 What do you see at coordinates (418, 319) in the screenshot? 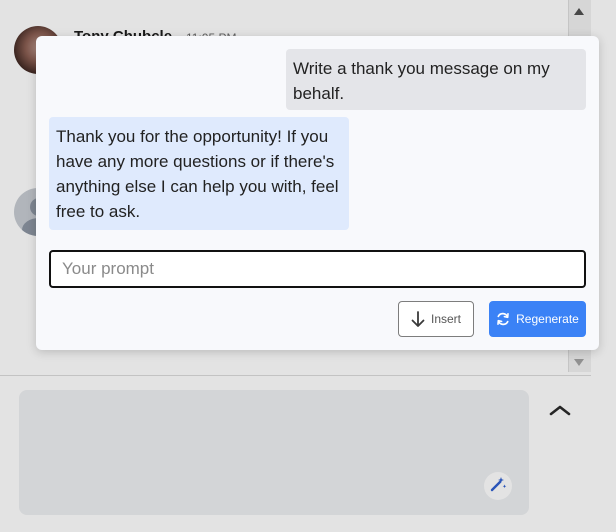
I see `arrow-down-icon` at bounding box center [418, 319].